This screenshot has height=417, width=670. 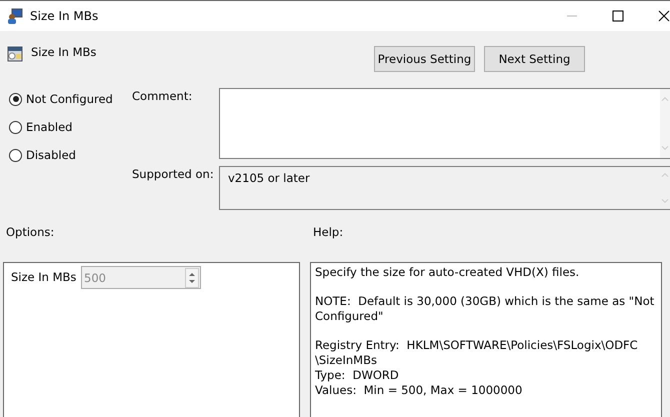 What do you see at coordinates (357, 375) in the screenshot?
I see `help-text: Type: DWORD` at bounding box center [357, 375].